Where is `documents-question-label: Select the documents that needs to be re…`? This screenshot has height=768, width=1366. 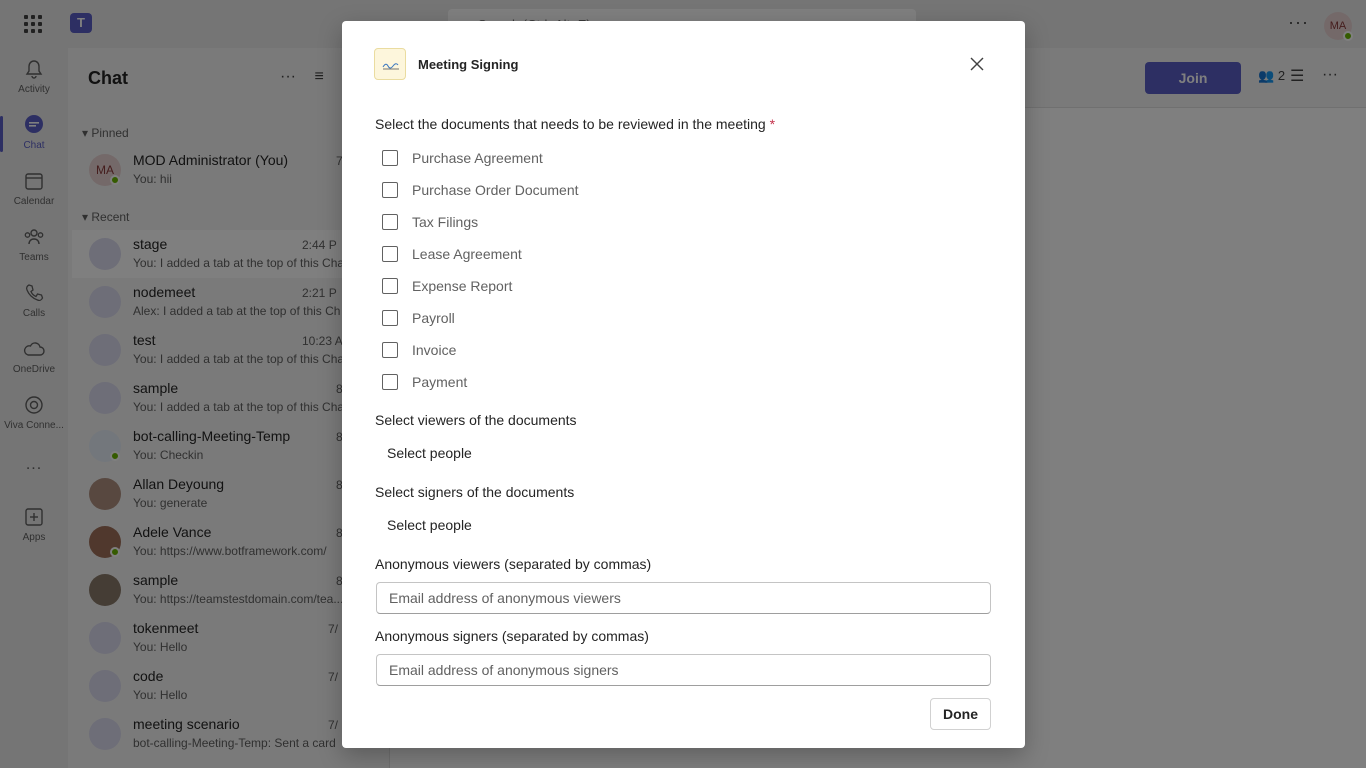 documents-question-label: Select the documents that needs to be re… is located at coordinates (575, 124).